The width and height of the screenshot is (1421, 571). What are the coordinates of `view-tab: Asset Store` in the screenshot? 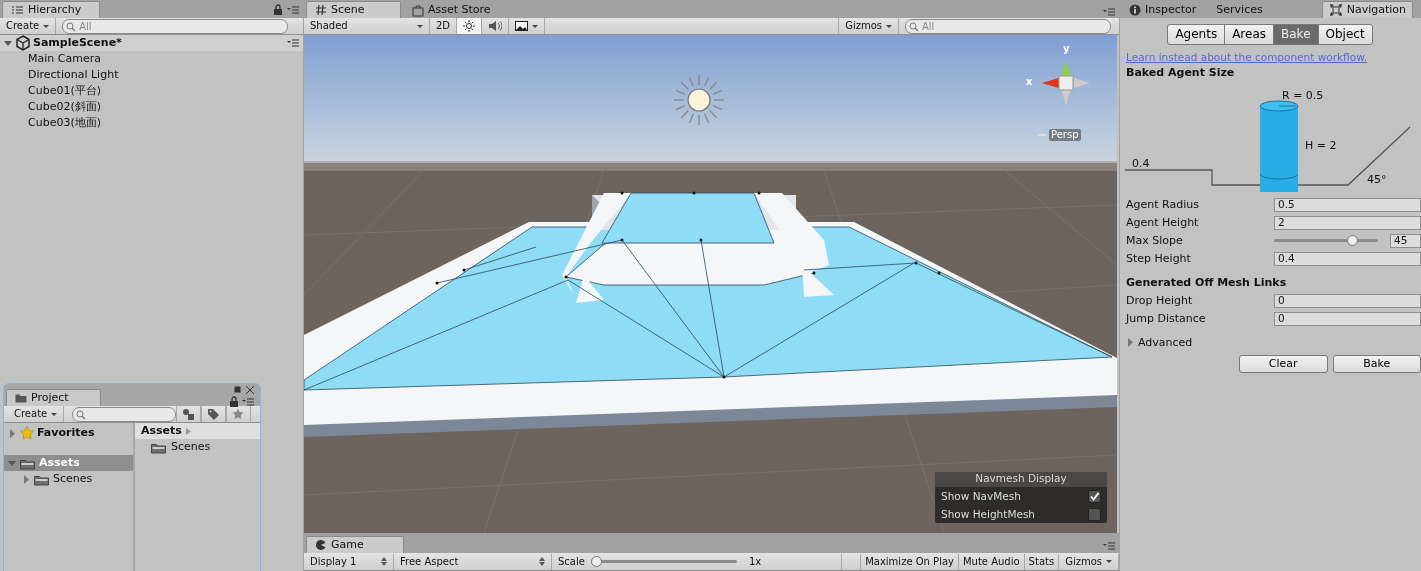 It's located at (450, 9).